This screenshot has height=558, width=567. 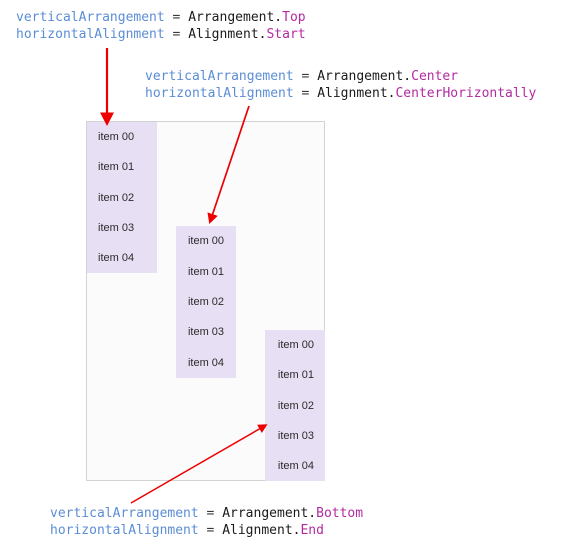 I want to click on annotation-line-vertical-arrangement: verticalArrangement = Arrangement.Center, so click(x=340, y=76).